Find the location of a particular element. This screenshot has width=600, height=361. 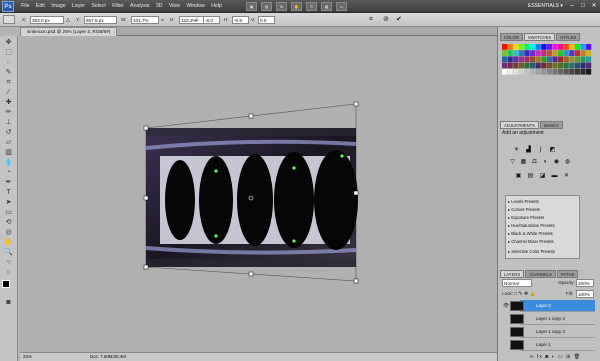

menu-filter: Filter is located at coordinates (118, 6).